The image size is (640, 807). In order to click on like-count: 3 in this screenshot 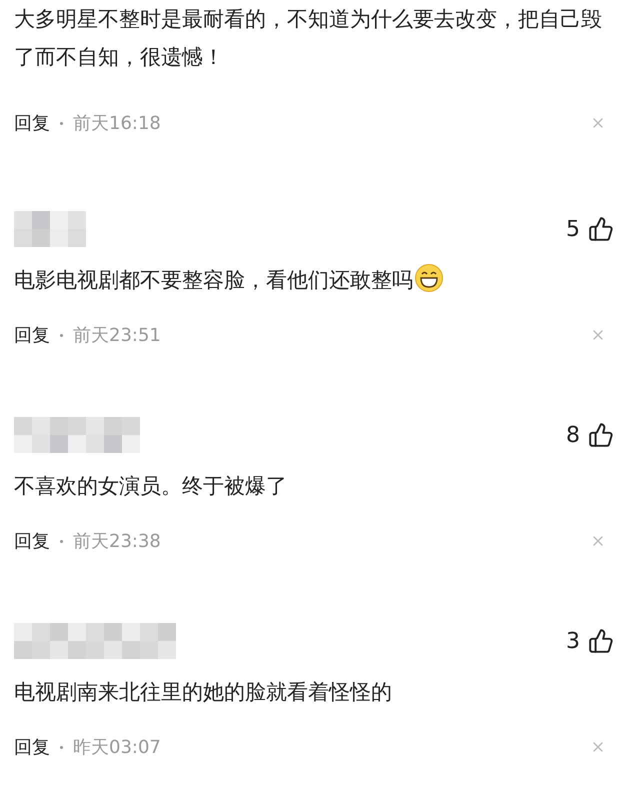, I will do `click(573, 642)`.